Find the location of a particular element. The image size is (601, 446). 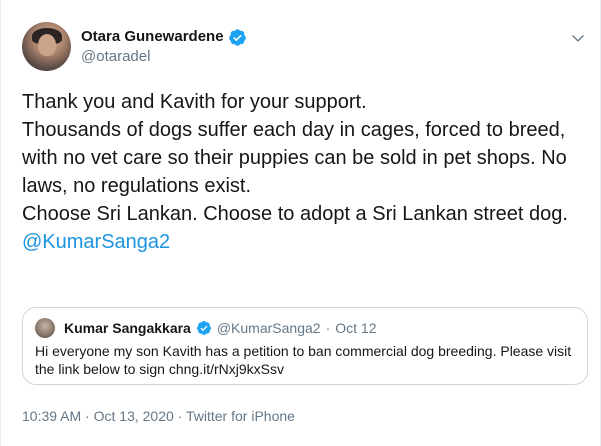

avatar-face is located at coordinates (47, 45).